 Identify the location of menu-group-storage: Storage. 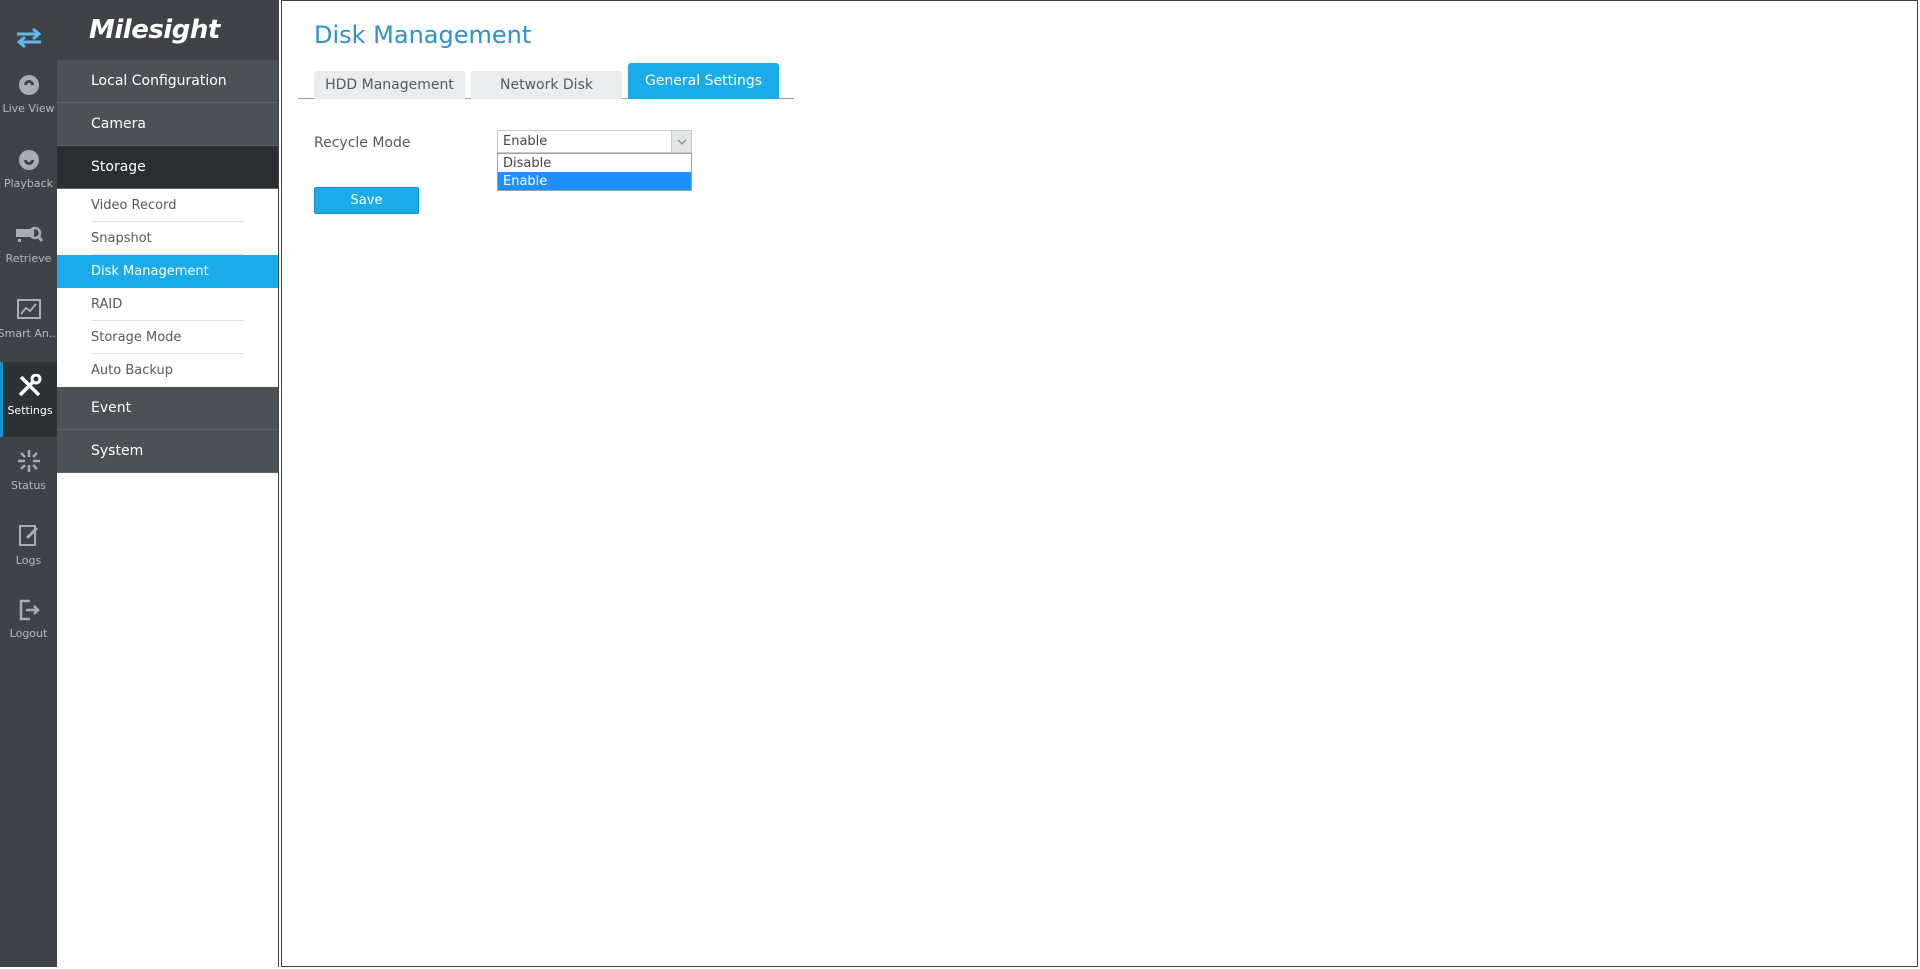
(167, 167).